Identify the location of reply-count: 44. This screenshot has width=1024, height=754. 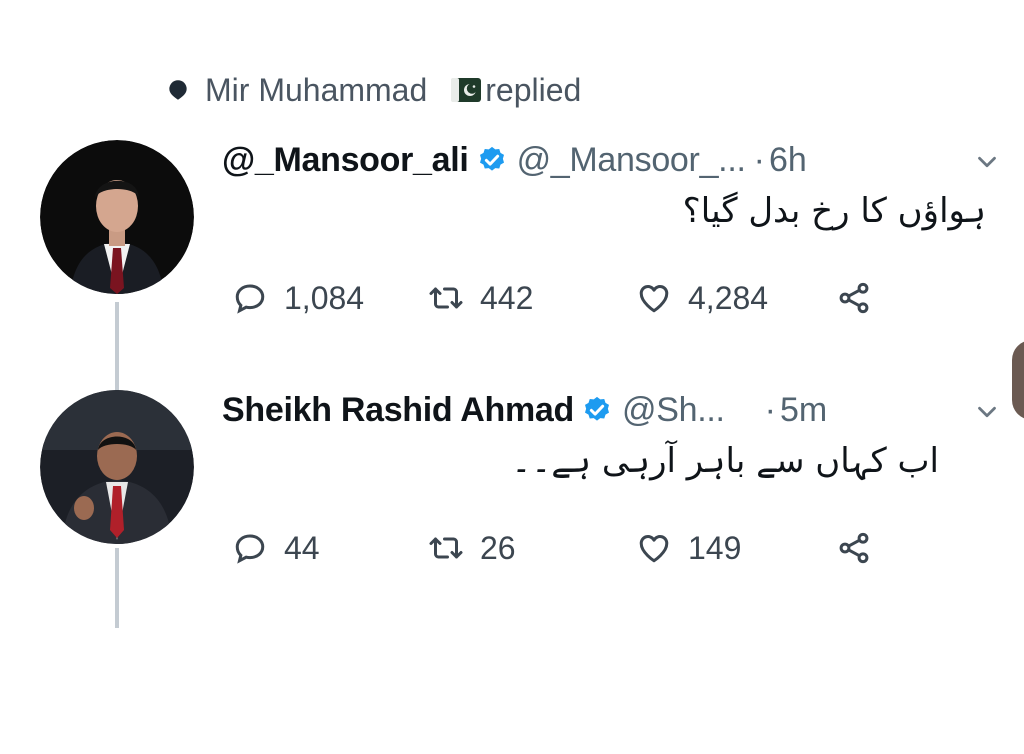
(302, 547).